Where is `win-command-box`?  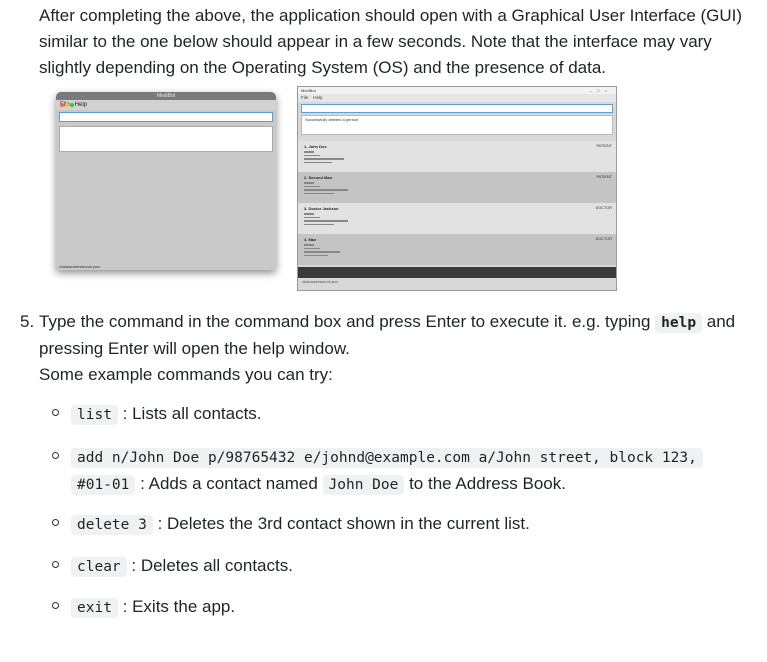
win-command-box is located at coordinates (457, 108).